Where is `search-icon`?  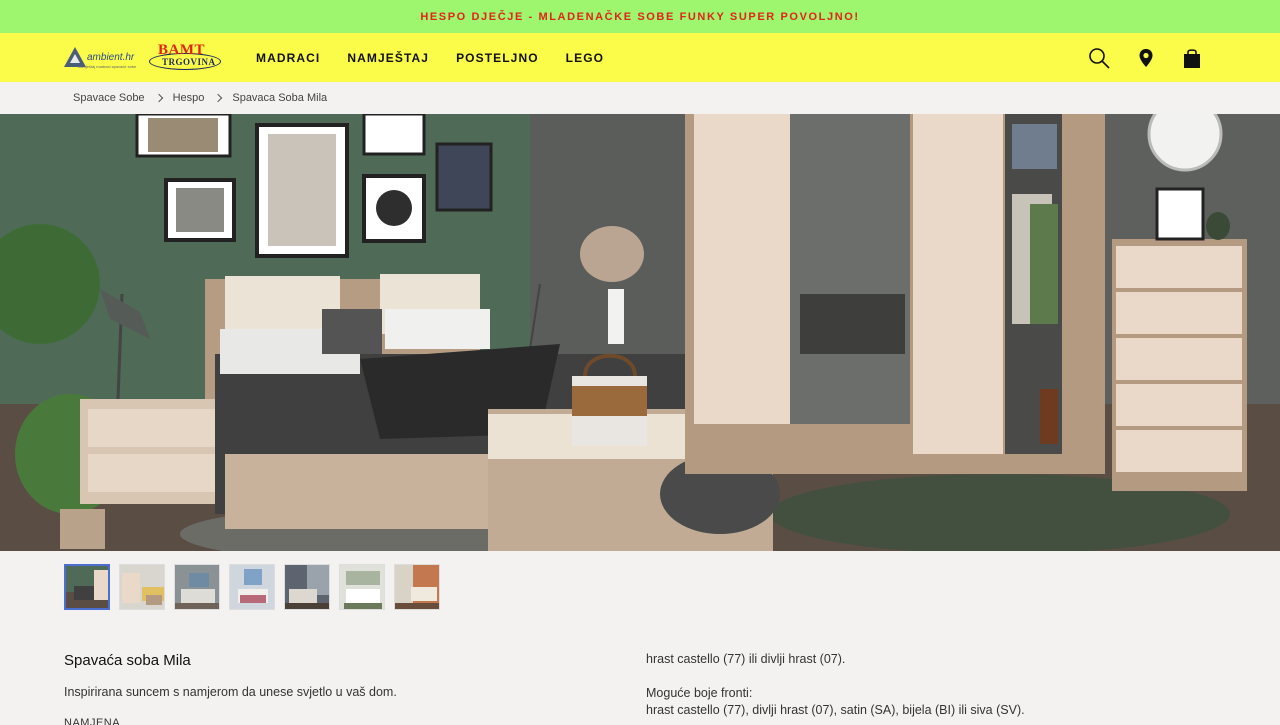
search-icon is located at coordinates (1099, 58).